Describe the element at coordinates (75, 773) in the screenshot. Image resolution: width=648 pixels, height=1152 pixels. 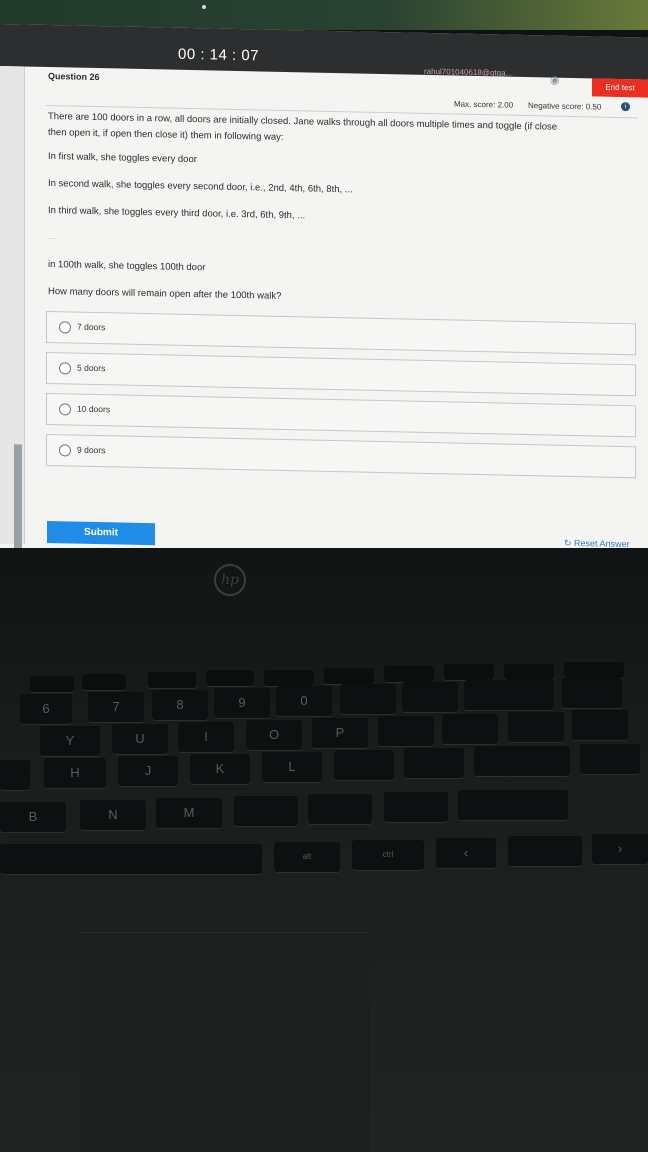
I see `key-h: H` at that location.